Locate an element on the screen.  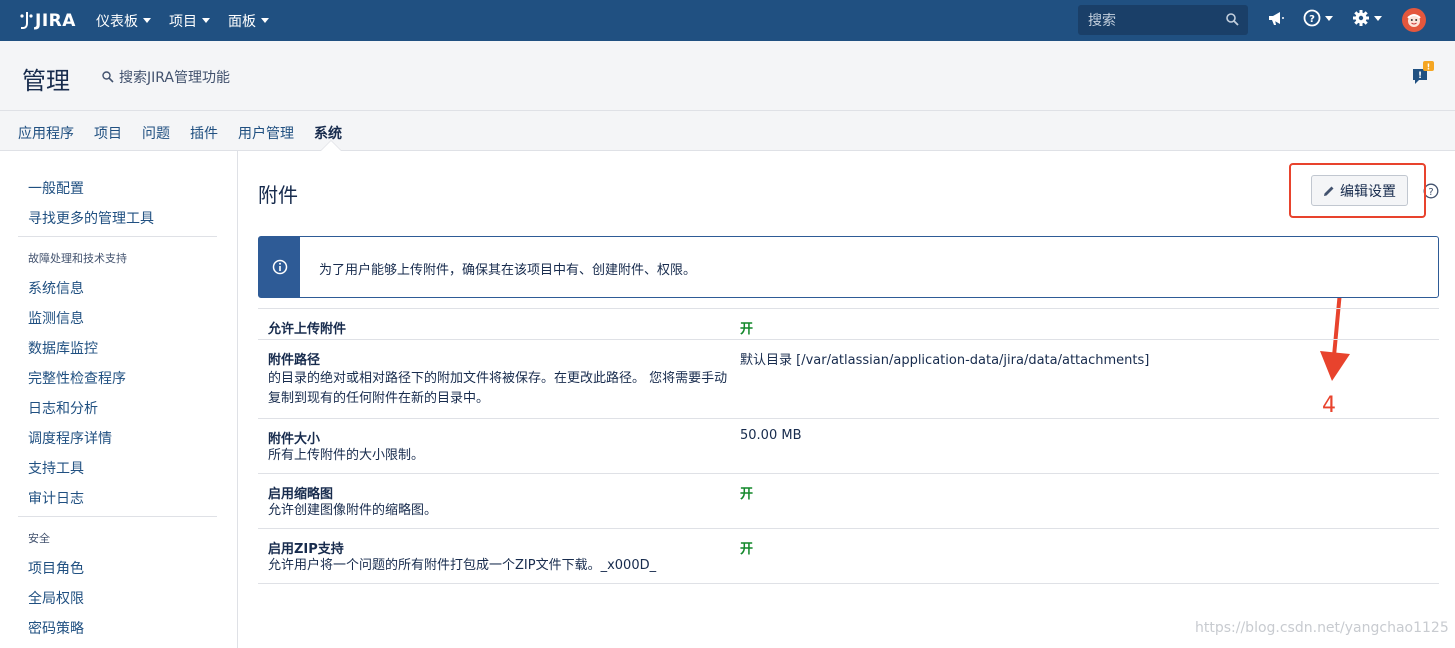
admin-search-label: 搜索JIRA管理功能 is located at coordinates (174, 78).